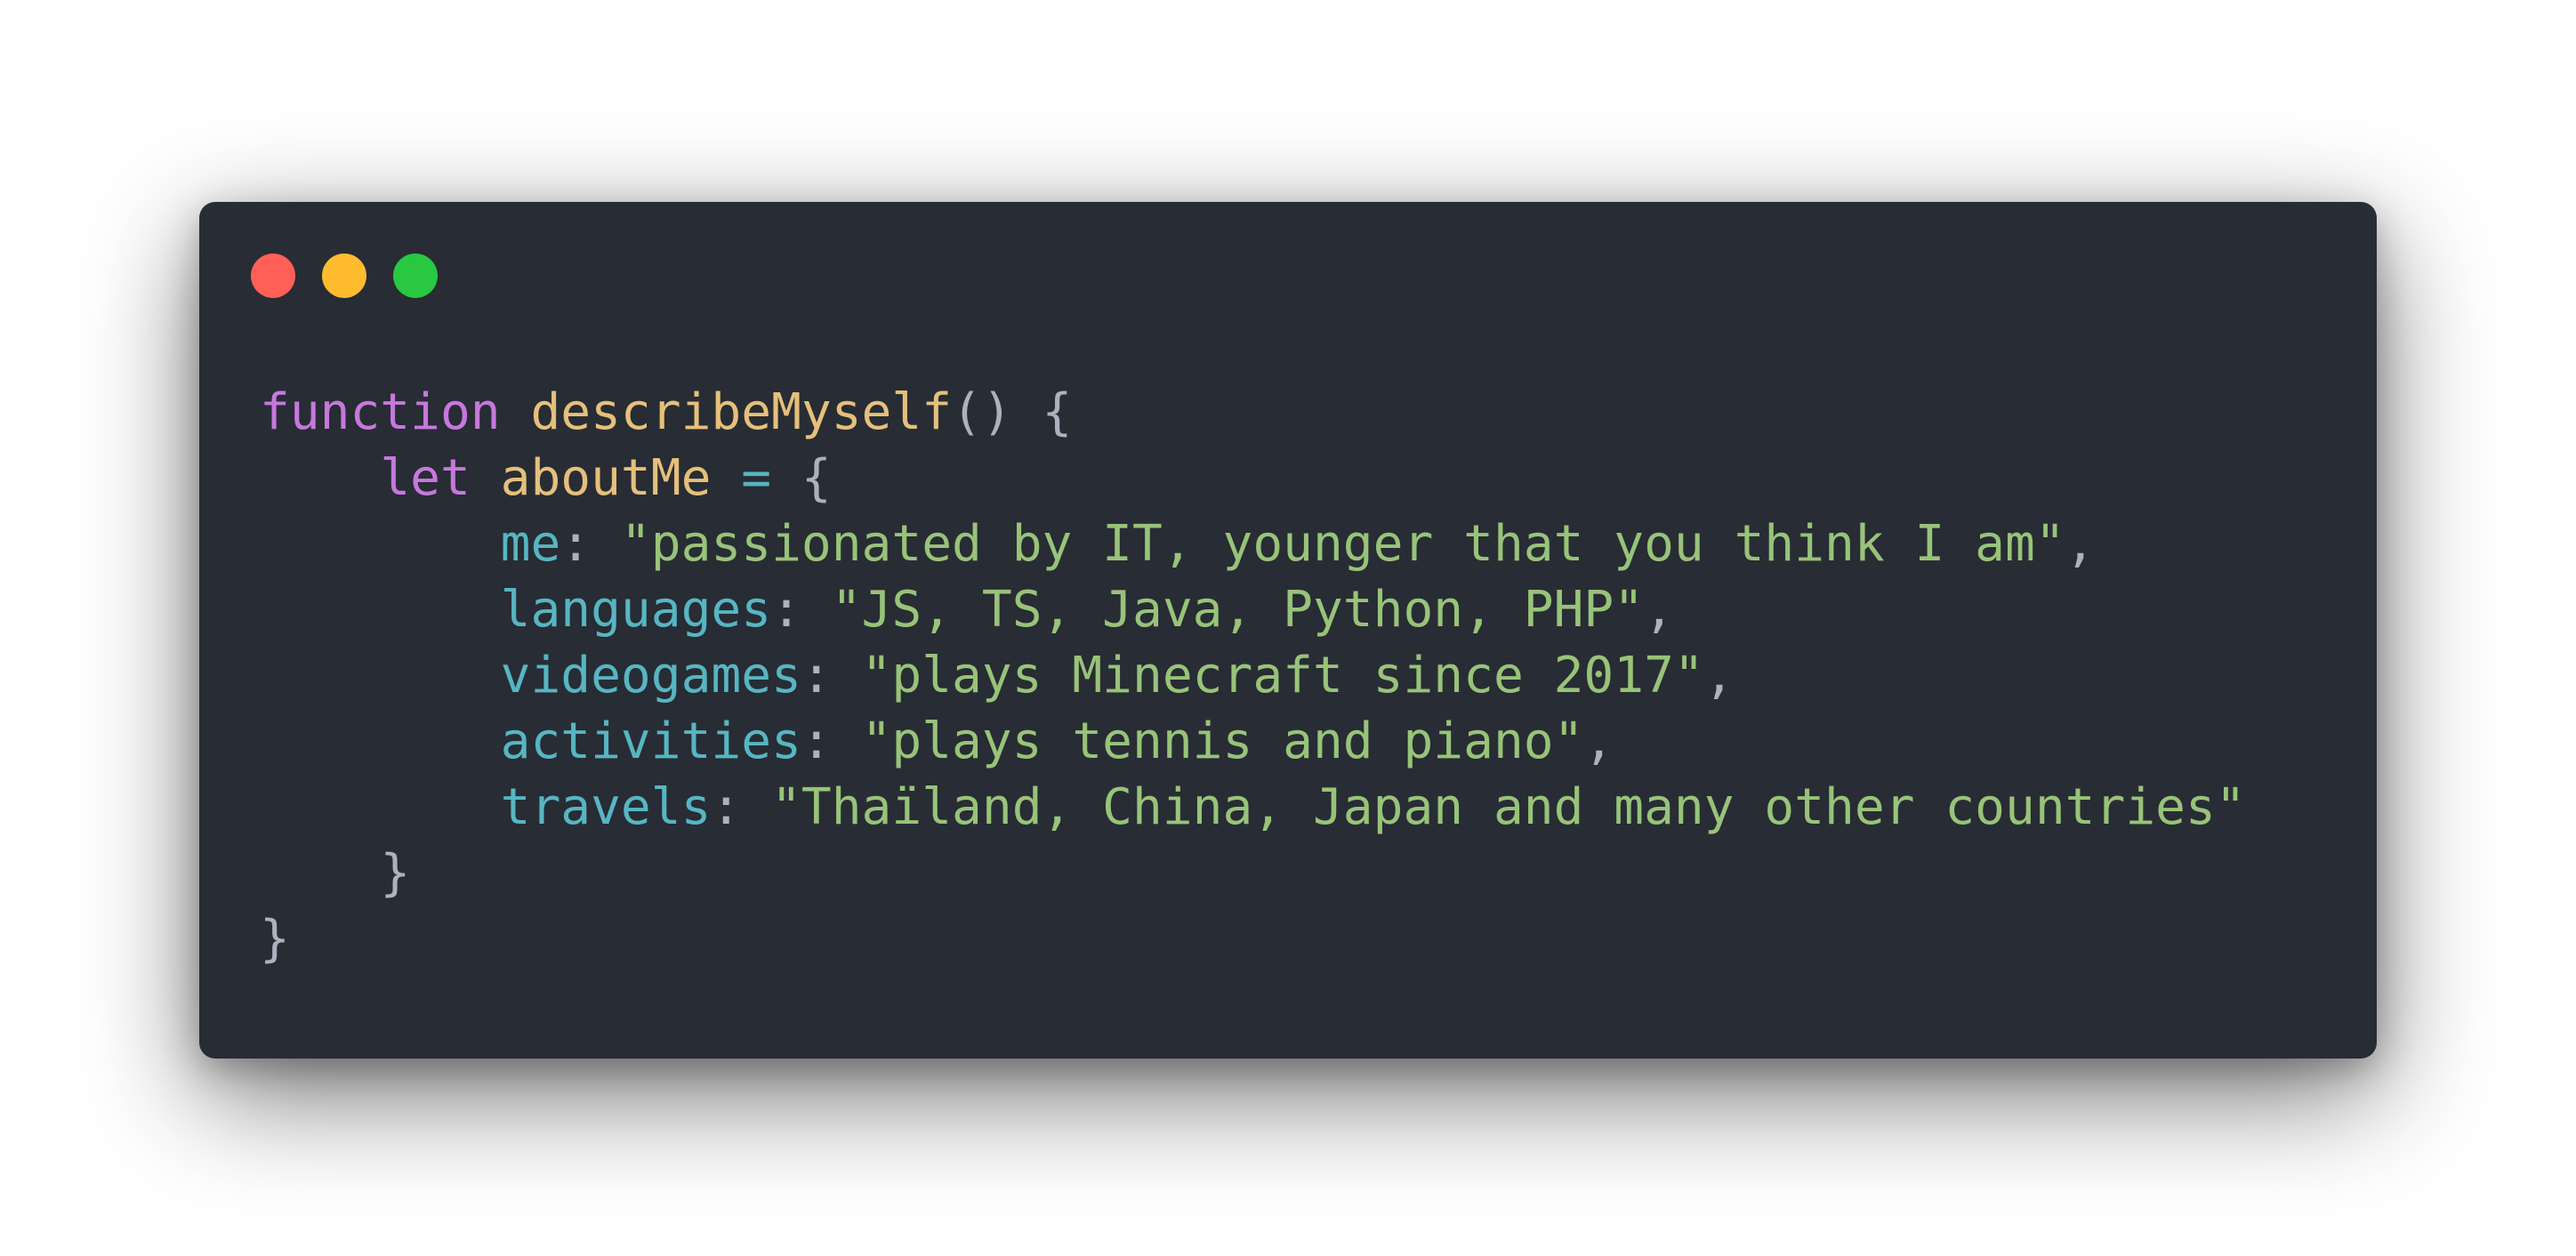 Image resolution: width=2576 pixels, height=1256 pixels. I want to click on code-line-let: let aboutMe = {, so click(1253, 479).